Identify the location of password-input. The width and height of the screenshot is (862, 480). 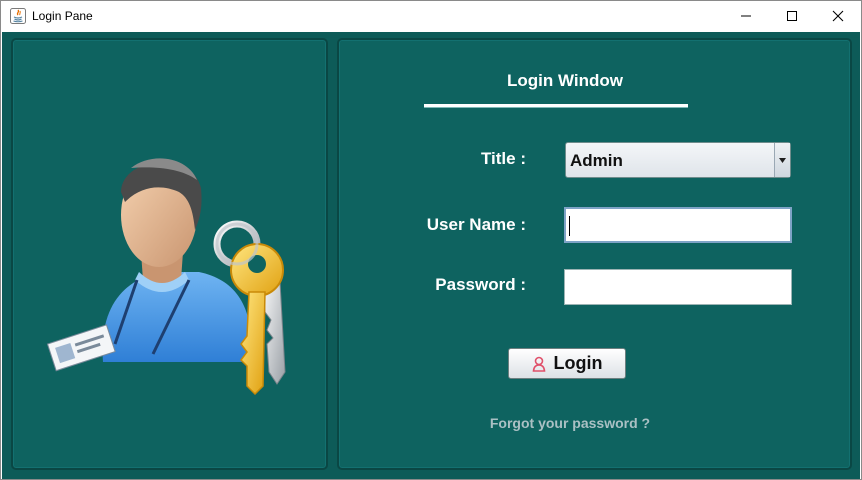
(678, 287).